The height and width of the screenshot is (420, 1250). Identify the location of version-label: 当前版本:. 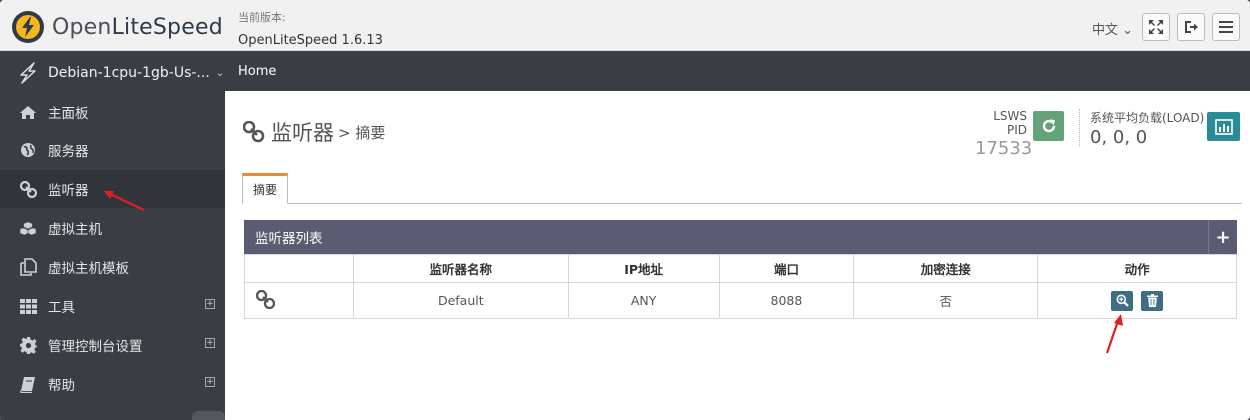
(262, 17).